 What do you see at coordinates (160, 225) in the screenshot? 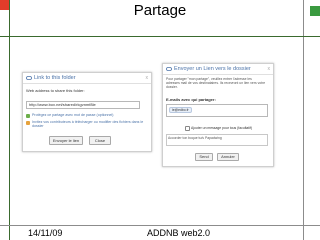
I see `bottom-rule` at bounding box center [160, 225].